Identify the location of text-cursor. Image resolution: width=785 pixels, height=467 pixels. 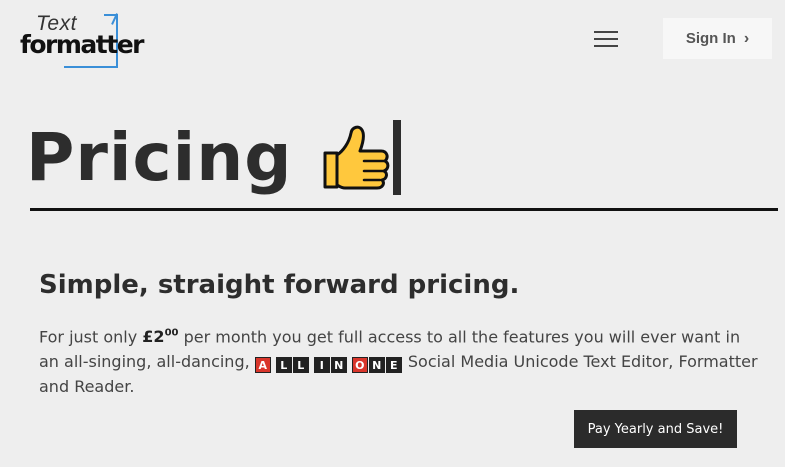
(397, 157).